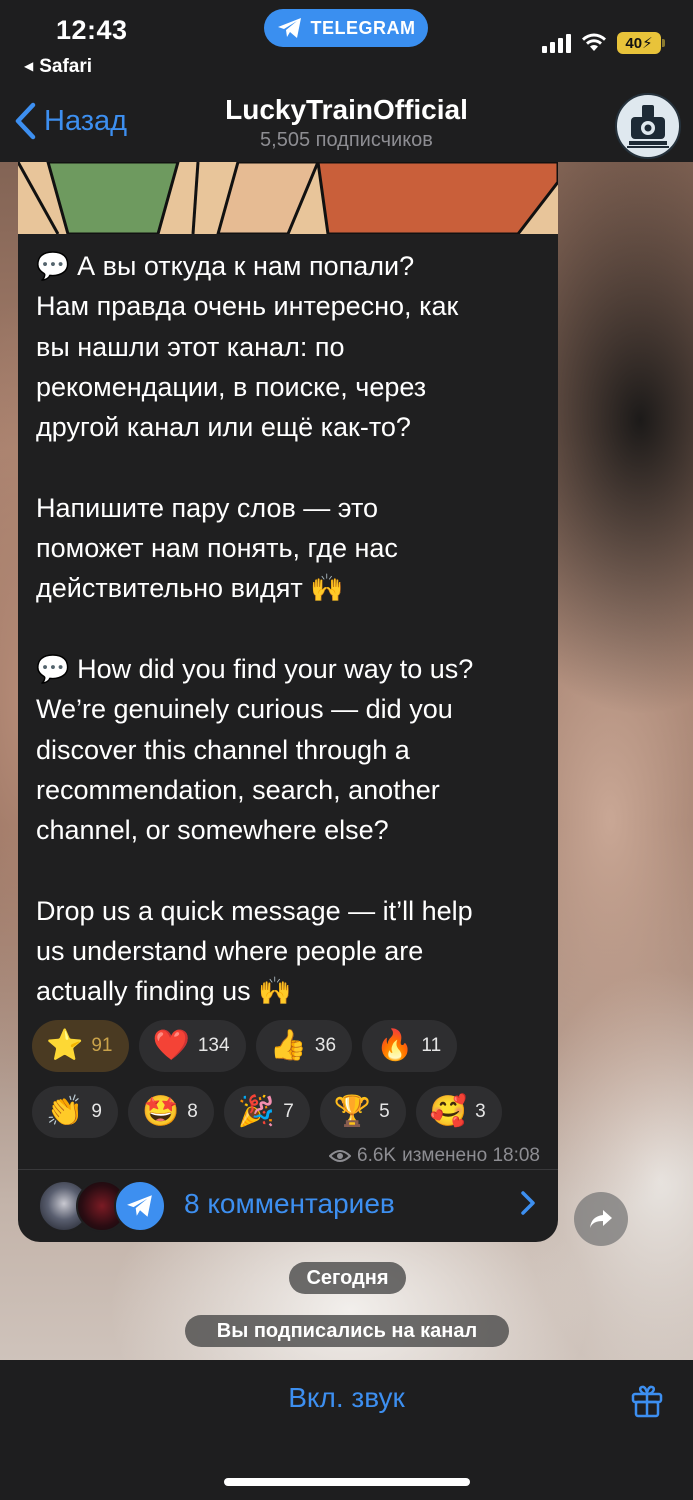 The image size is (693, 1500). Describe the element at coordinates (395, 1045) in the screenshot. I see `fire-icon: 🔥` at that location.